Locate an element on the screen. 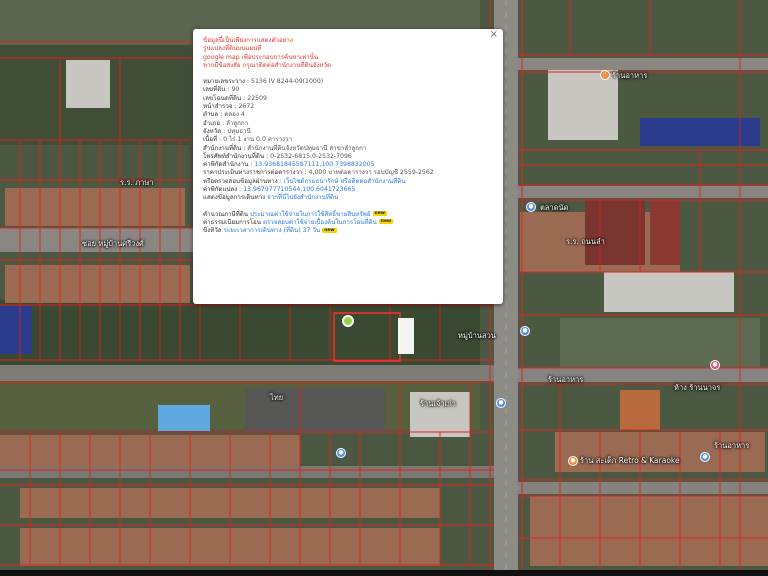 The width and height of the screenshot is (768, 576). map-label-restaurant-1: ร้านอาหาร is located at coordinates (630, 75).